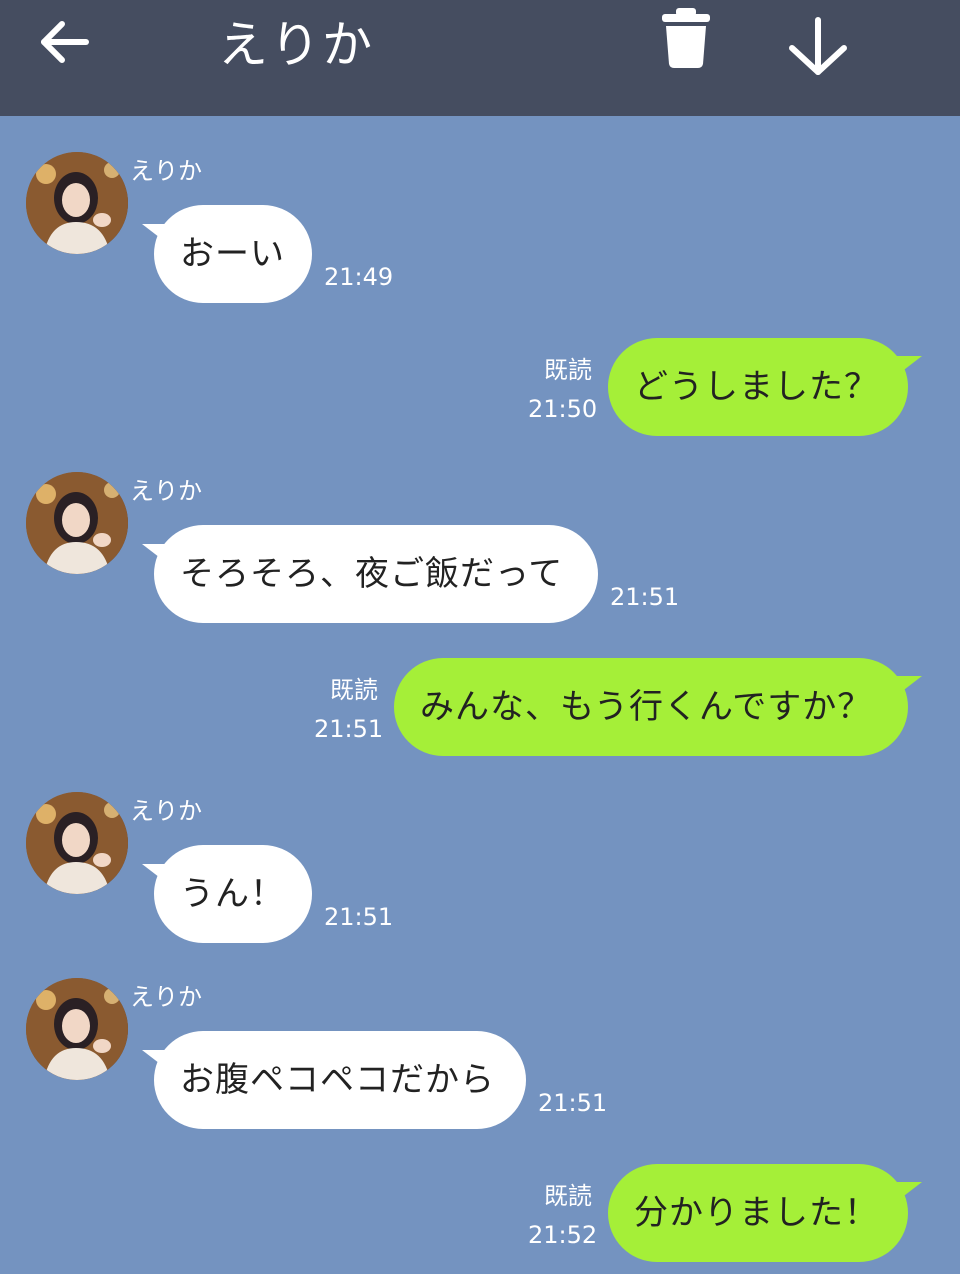  I want to click on message-time: 21:49, so click(359, 277).